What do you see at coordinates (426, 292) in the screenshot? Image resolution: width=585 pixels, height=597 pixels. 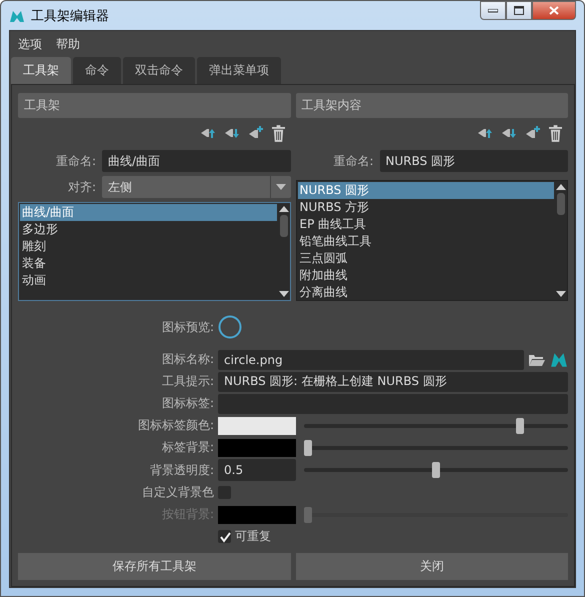 I see `list-item: 分离曲线` at bounding box center [426, 292].